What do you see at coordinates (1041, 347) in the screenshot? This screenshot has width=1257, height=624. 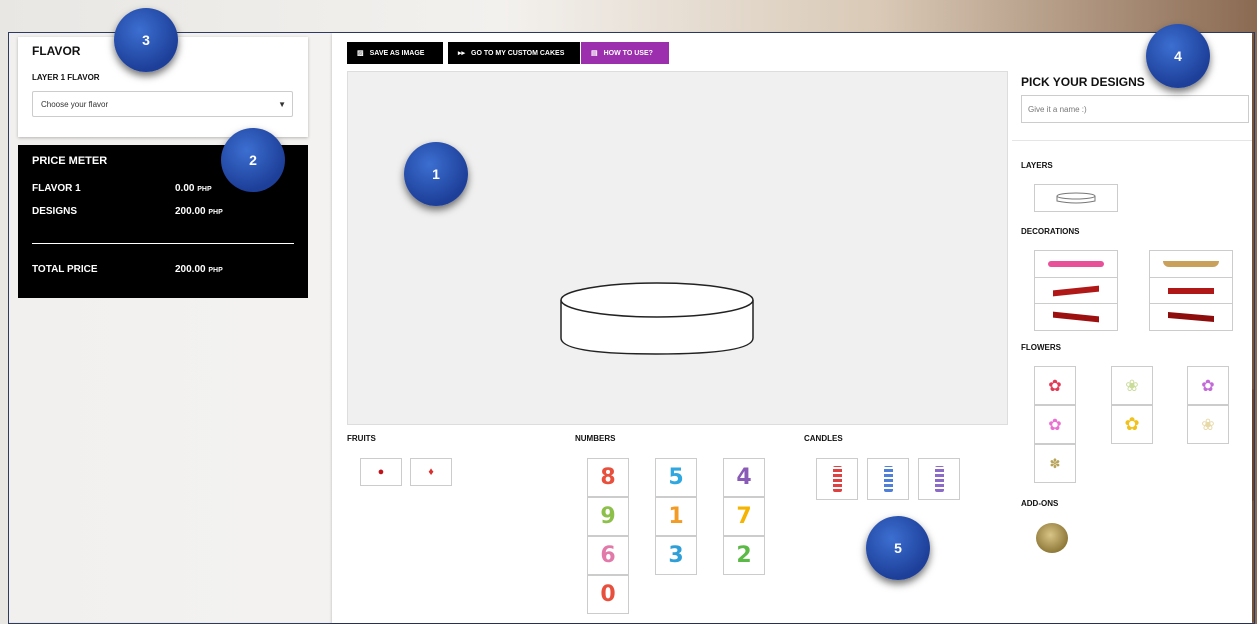 I see `flowers-heading: FLOWERS` at bounding box center [1041, 347].